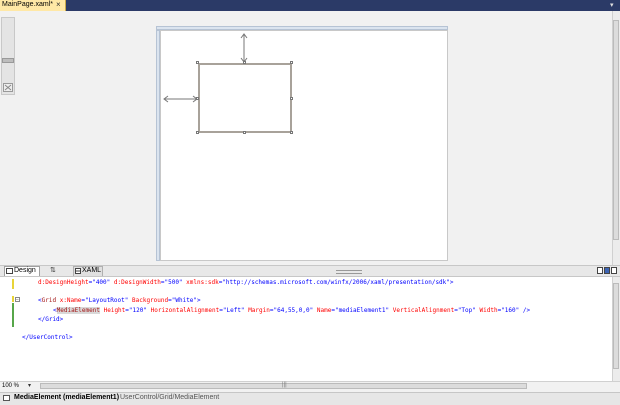  Describe the element at coordinates (510, 310) in the screenshot. I see `xaml-value: "160"` at that location.